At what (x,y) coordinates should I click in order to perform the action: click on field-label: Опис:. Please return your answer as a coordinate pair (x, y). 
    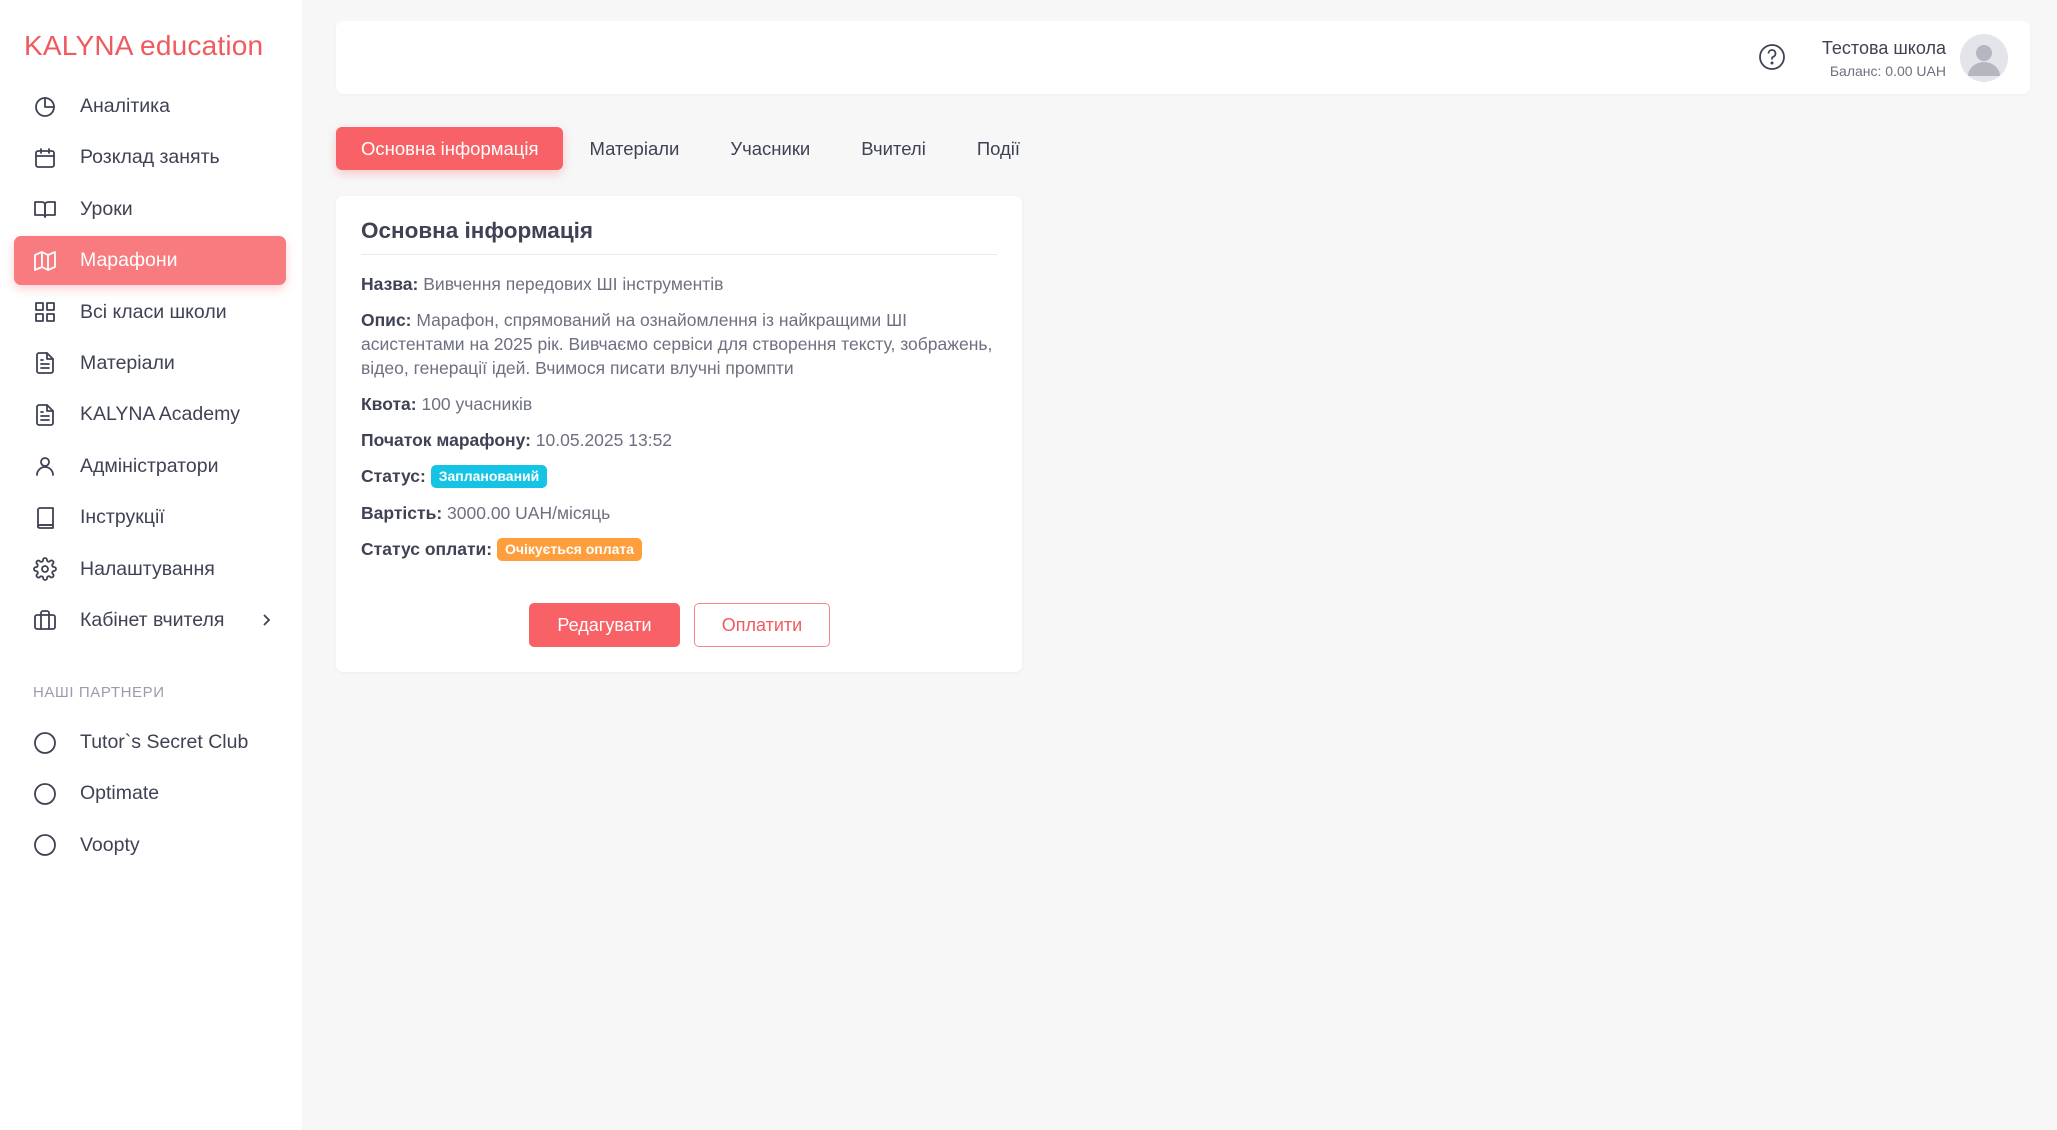
    Looking at the image, I should click on (386, 320).